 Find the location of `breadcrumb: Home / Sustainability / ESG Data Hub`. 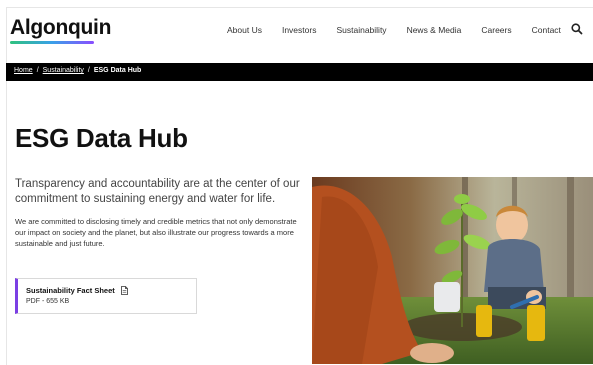

breadcrumb: Home / Sustainability / ESG Data Hub is located at coordinates (77, 70).